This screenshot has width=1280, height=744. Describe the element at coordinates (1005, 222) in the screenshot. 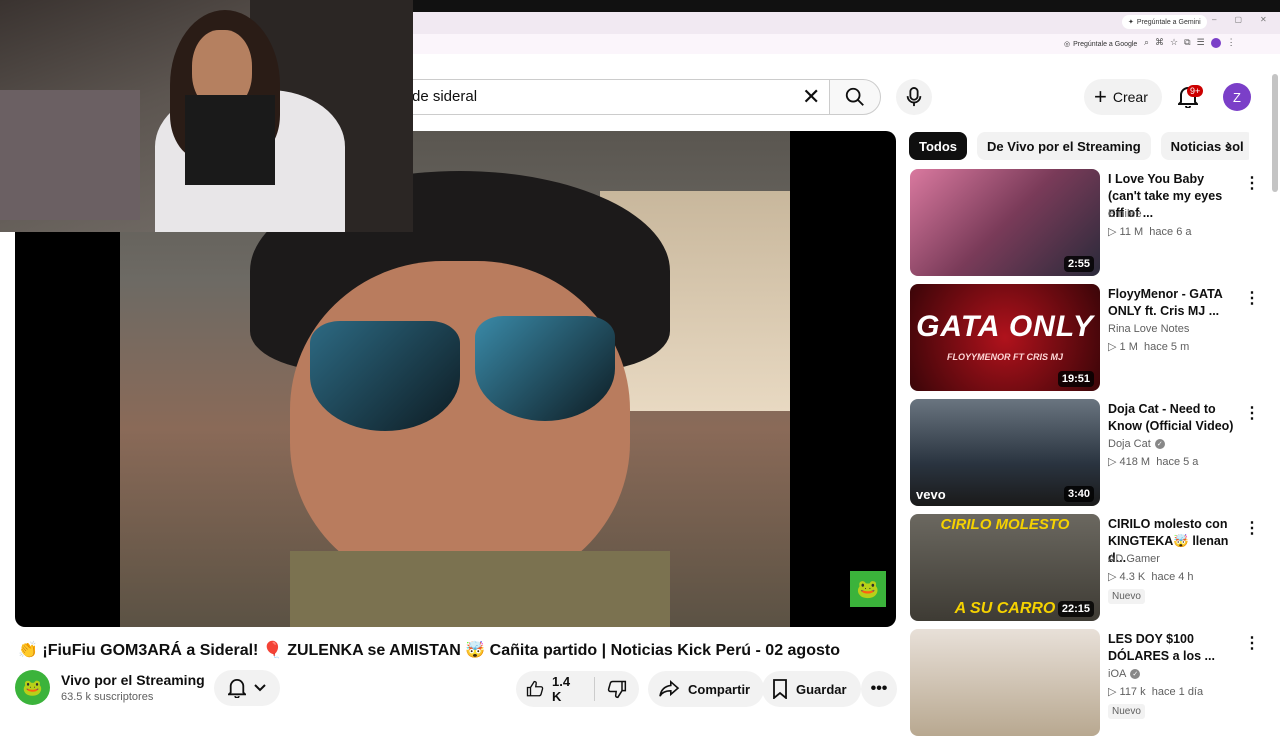

I see `video-thumbnail: 2:55` at that location.